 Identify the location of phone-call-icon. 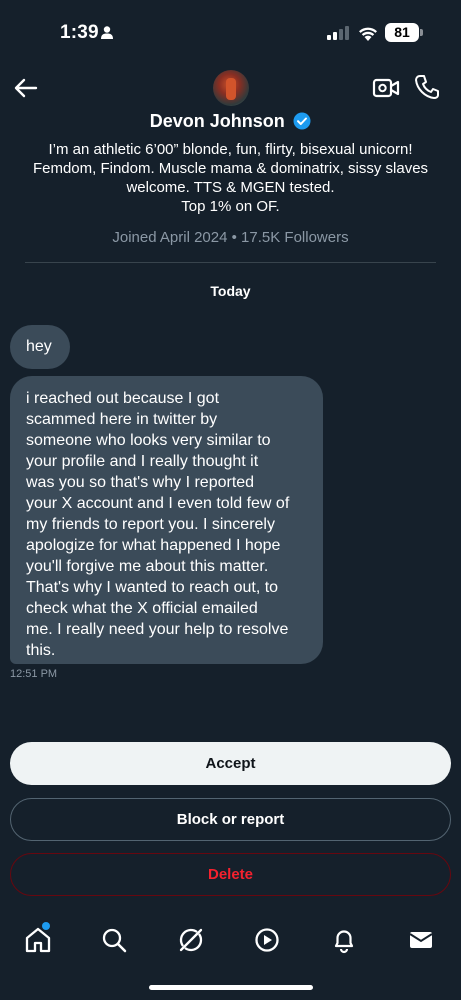
(427, 87).